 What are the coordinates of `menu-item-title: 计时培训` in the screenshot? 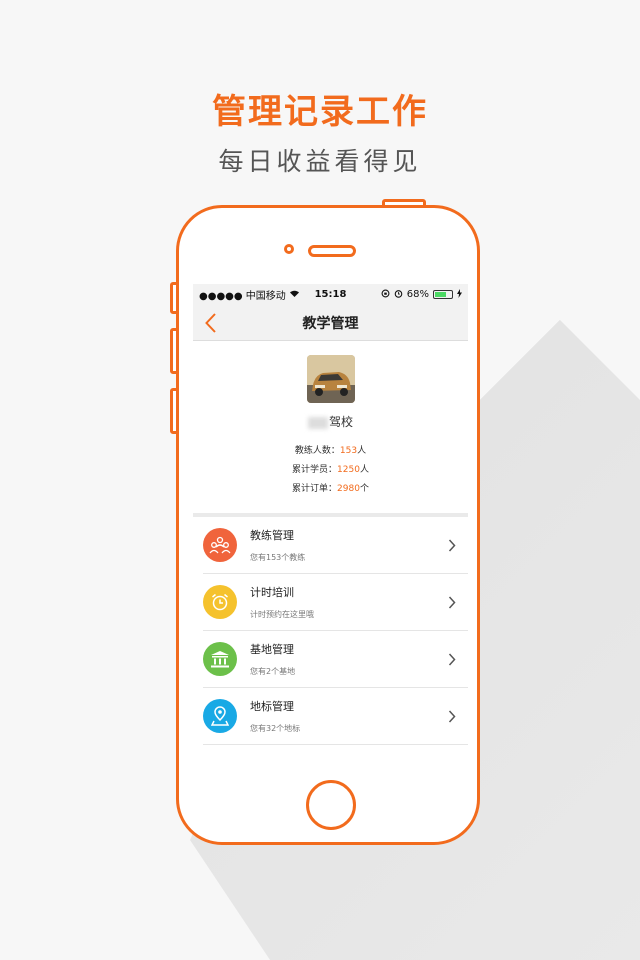 It's located at (272, 592).